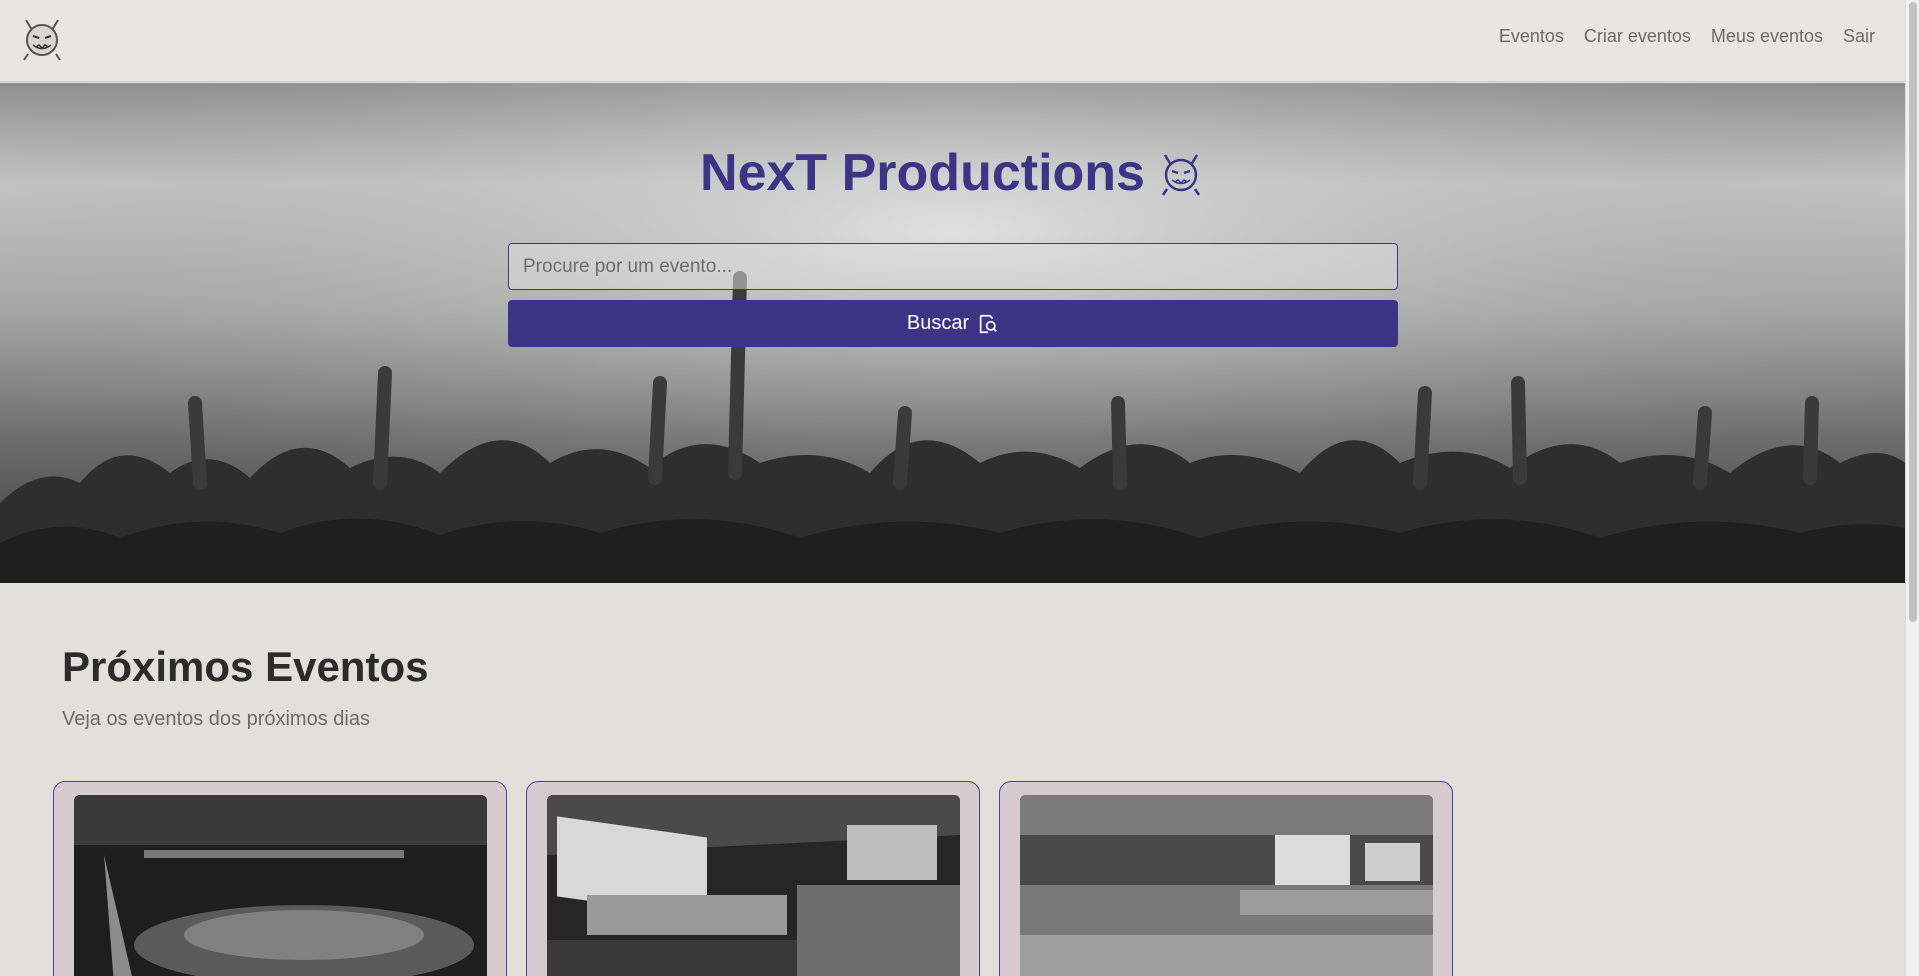  What do you see at coordinates (1767, 36) in the screenshot?
I see `nav-link-meus-eventos: Meus eventos` at bounding box center [1767, 36].